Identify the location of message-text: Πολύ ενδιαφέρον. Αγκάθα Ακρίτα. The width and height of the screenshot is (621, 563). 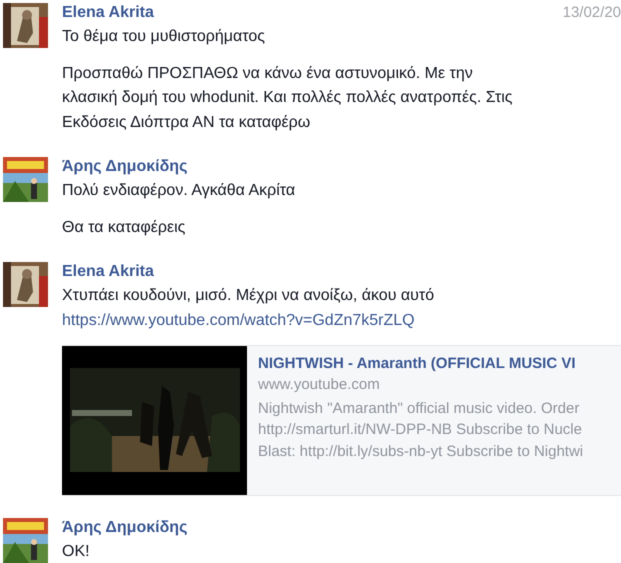
(179, 191).